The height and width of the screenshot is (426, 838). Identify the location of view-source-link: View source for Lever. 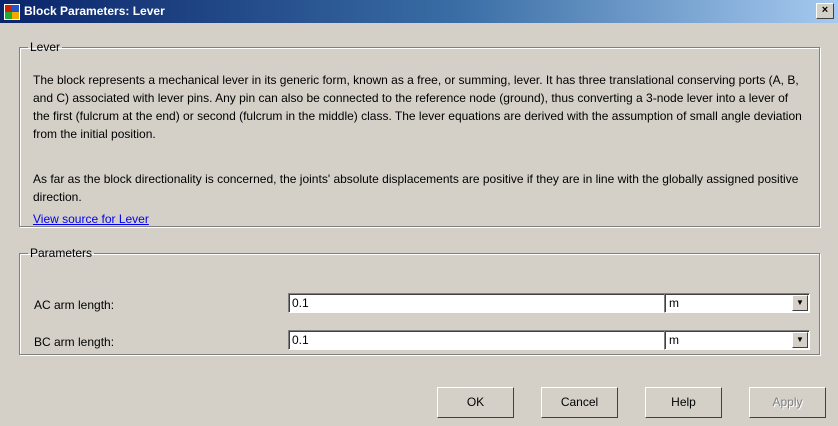
(91, 219).